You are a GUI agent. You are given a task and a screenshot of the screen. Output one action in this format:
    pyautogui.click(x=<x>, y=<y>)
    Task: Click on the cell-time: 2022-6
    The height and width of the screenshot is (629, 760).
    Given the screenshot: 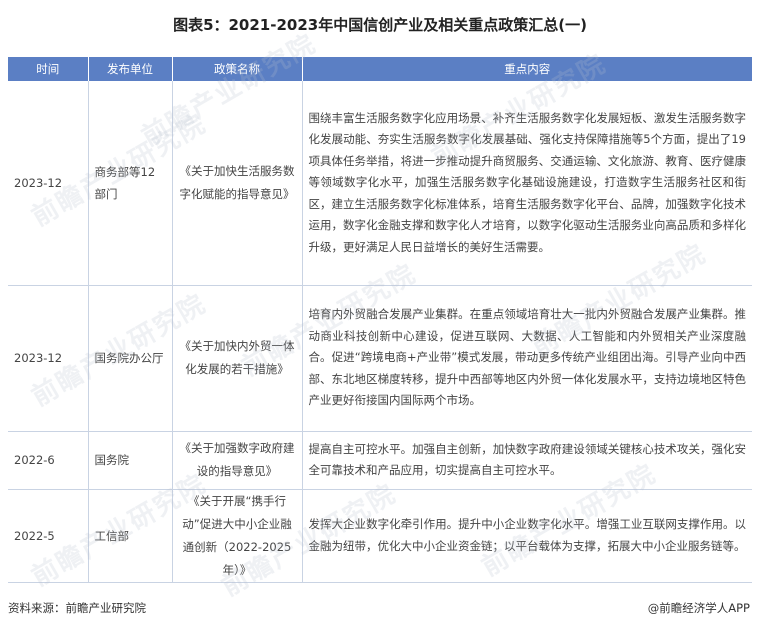 What is the action you would take?
    pyautogui.click(x=48, y=460)
    